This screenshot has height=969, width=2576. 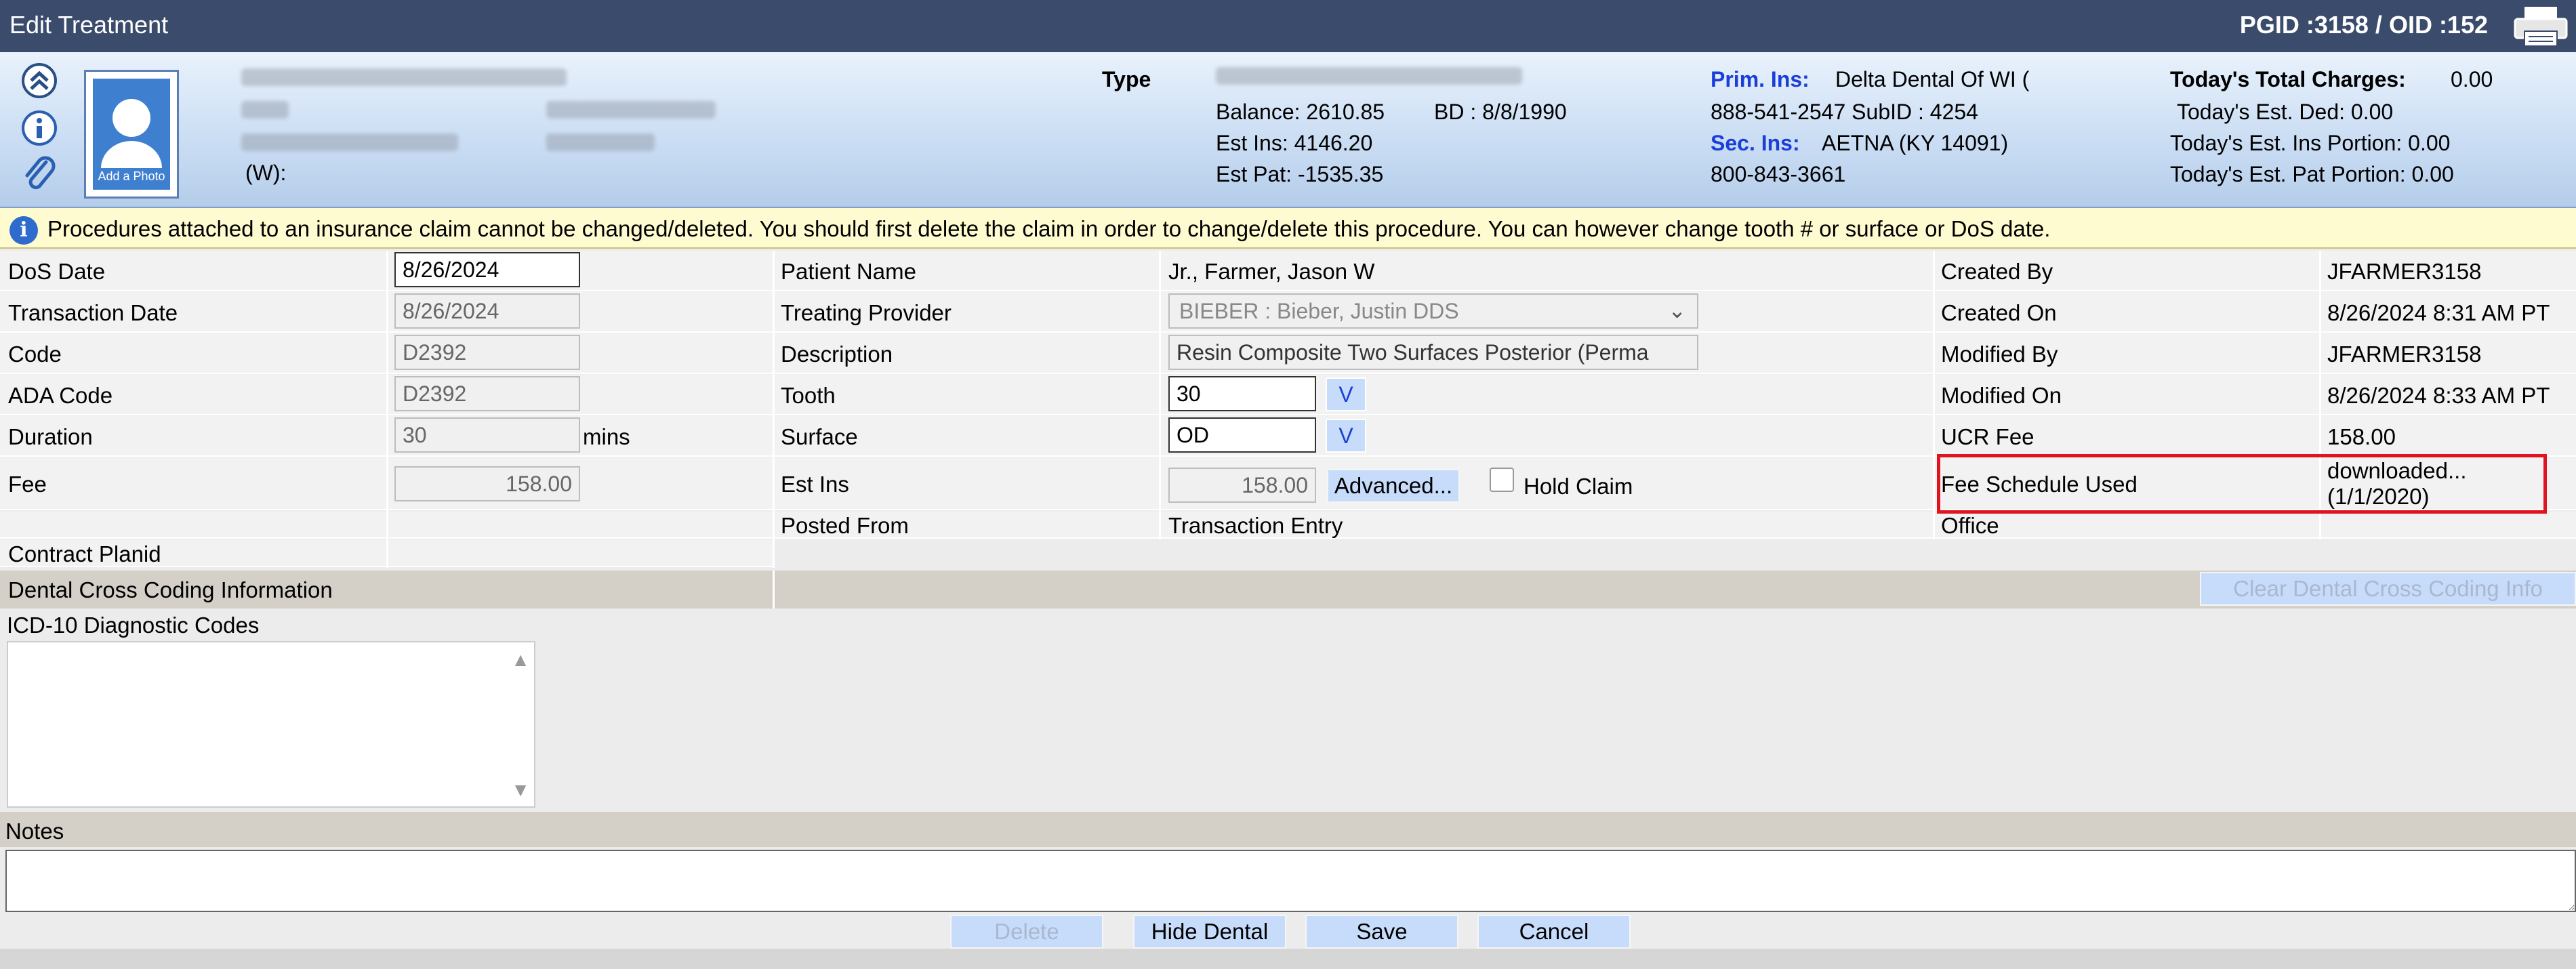 I want to click on title-bar: Edit Treatment PGID :3158 / OID :152, so click(x=1288, y=26).